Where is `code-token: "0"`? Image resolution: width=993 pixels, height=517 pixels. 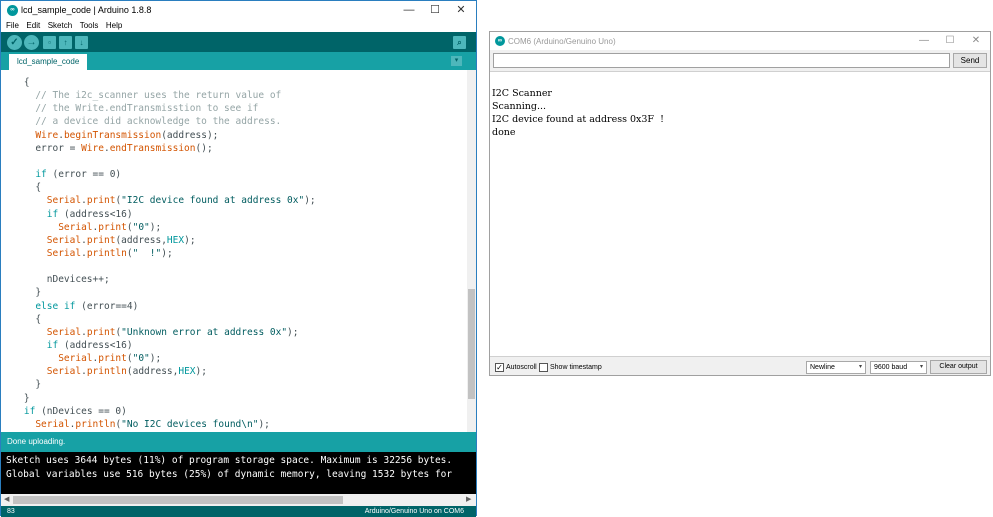 code-token: "0" is located at coordinates (141, 359).